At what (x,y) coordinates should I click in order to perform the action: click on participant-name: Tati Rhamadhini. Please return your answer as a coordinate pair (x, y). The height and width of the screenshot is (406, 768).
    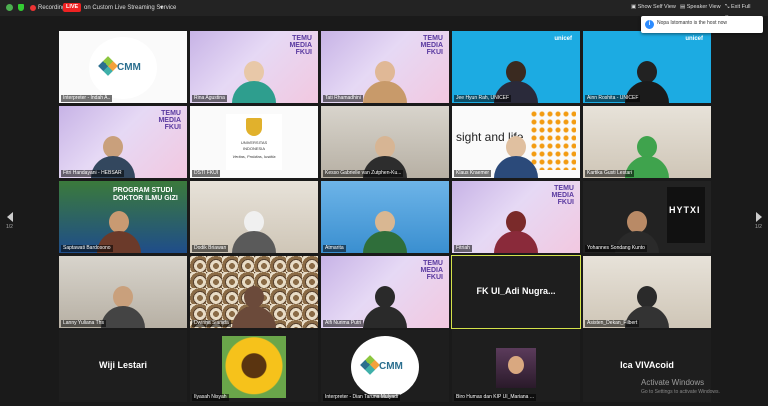
    Looking at the image, I should click on (343, 98).